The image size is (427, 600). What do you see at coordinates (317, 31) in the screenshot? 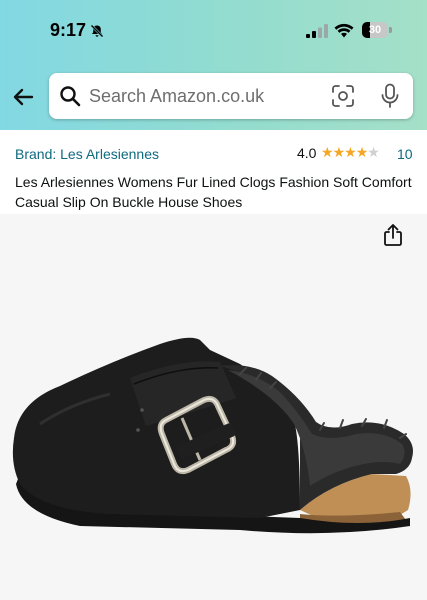
I see `cellular-signal-icon` at bounding box center [317, 31].